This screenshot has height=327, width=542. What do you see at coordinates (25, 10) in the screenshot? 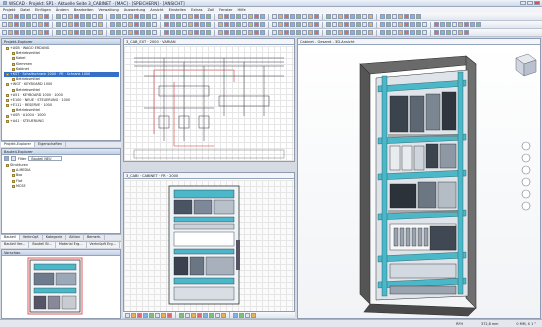
I see `menu-datei: Datei` at bounding box center [25, 10].